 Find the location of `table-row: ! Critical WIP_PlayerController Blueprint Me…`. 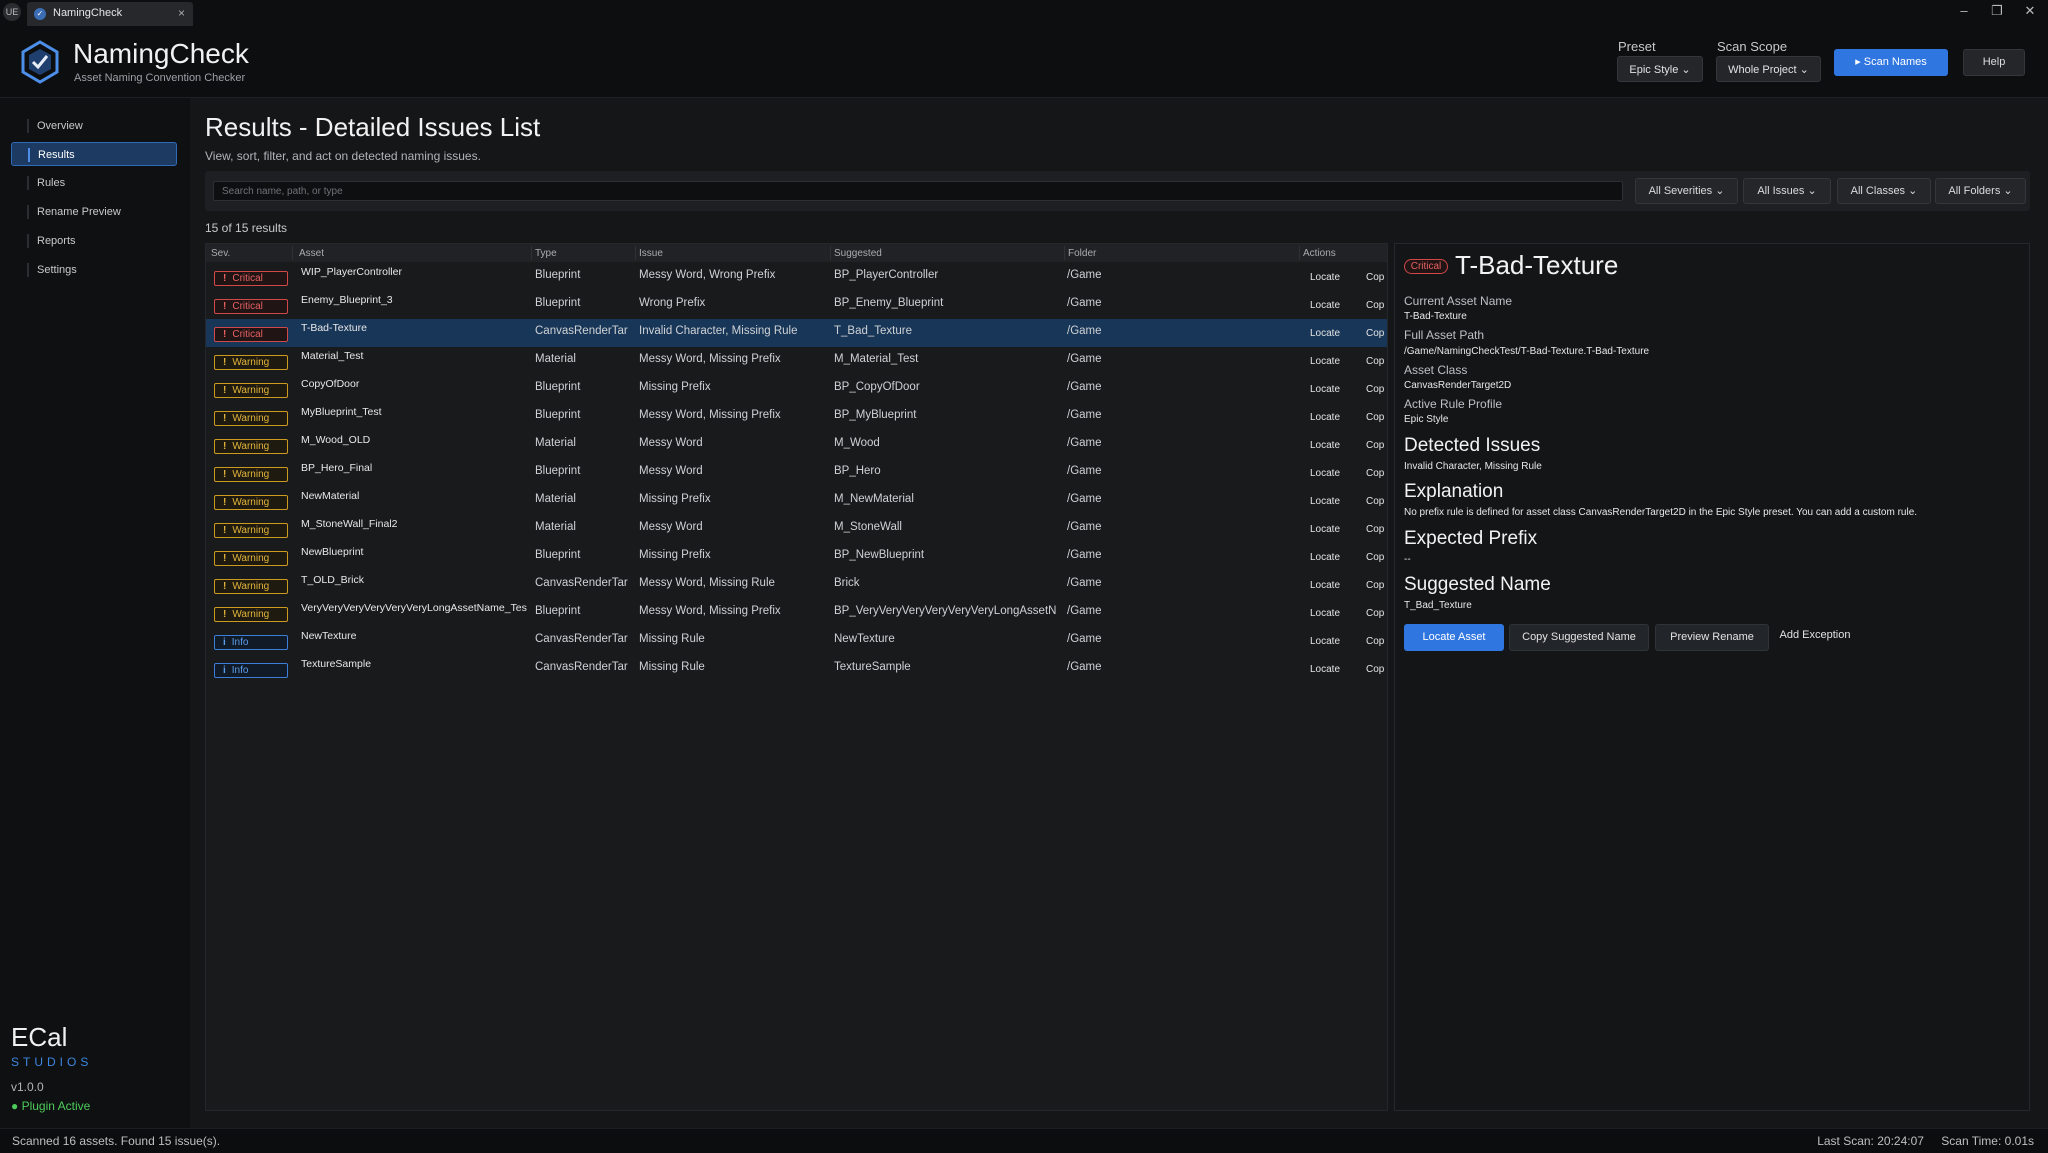

table-row: ! Critical WIP_PlayerController Blueprint Me… is located at coordinates (796, 277).